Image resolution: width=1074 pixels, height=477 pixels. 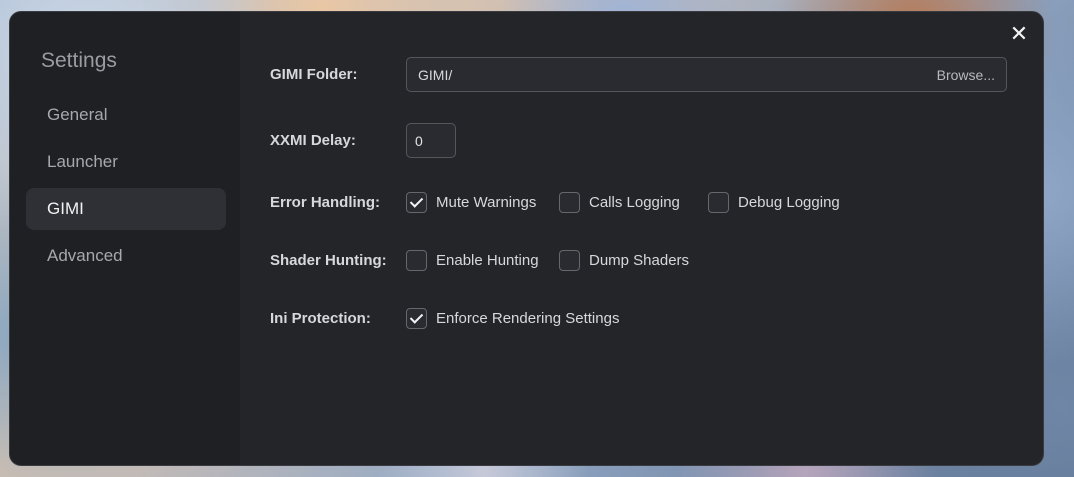 I want to click on enforce-rendering-settings-label: Enforce Rendering Settings, so click(x=528, y=318).